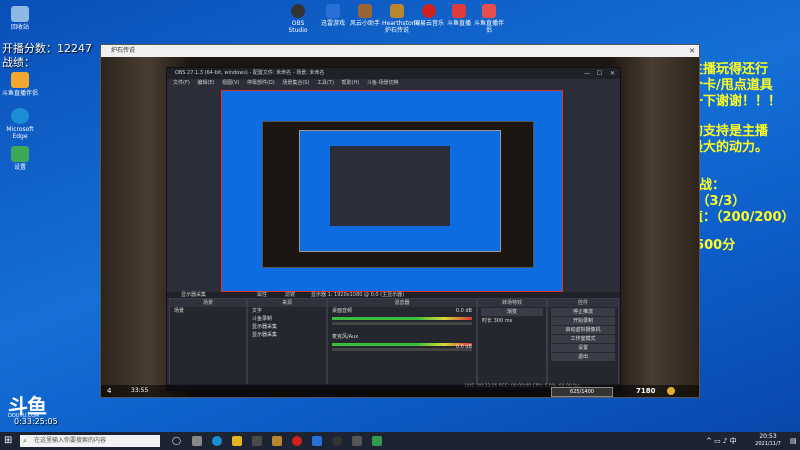 The image size is (800, 450). What do you see at coordinates (20, 80) in the screenshot?
I see `douyu-assistant-icon` at bounding box center [20, 80].